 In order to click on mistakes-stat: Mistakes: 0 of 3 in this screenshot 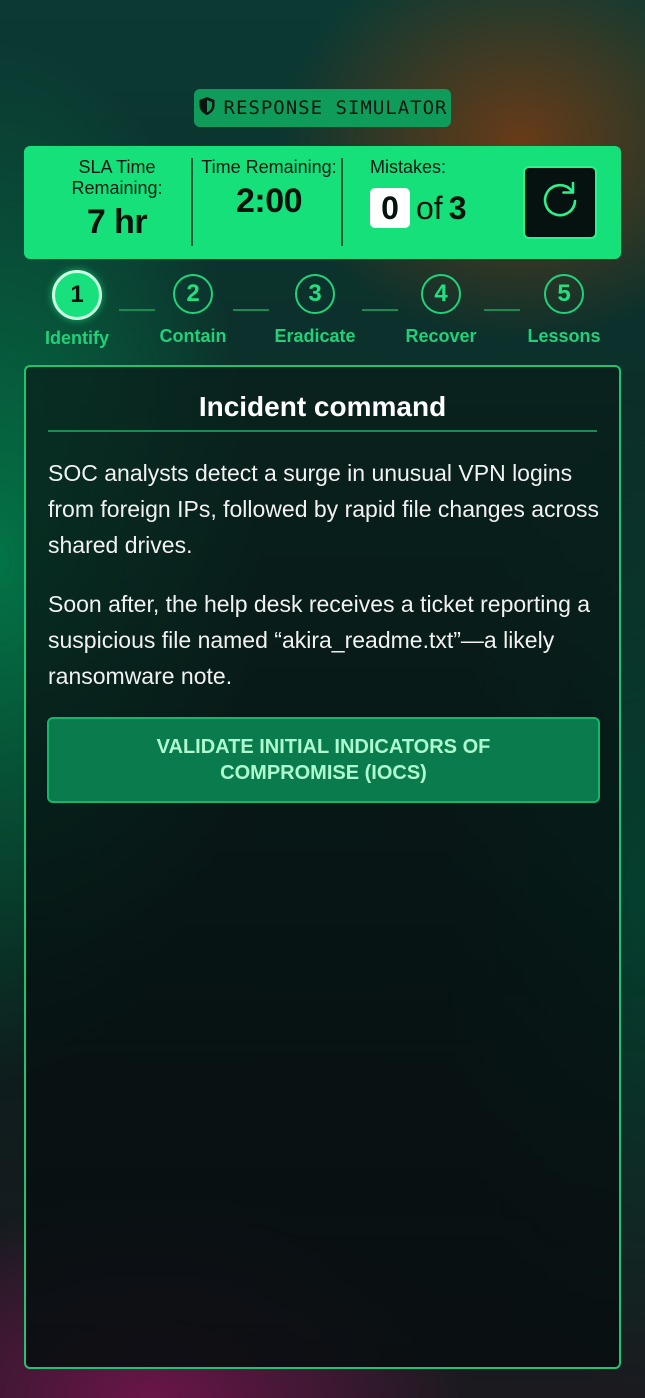, I will do `click(445, 208)`.